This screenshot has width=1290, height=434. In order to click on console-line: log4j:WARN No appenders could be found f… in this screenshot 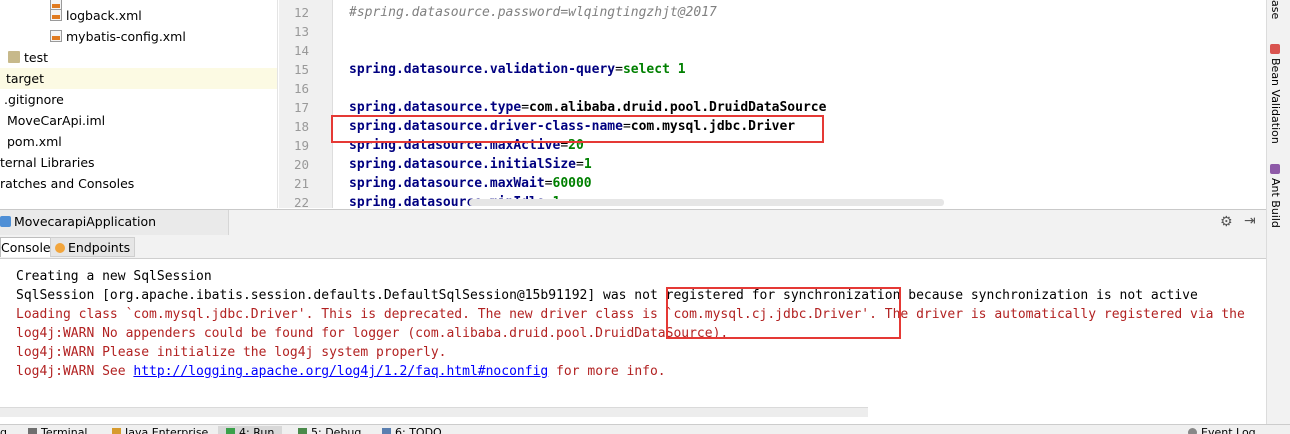, I will do `click(372, 333)`.